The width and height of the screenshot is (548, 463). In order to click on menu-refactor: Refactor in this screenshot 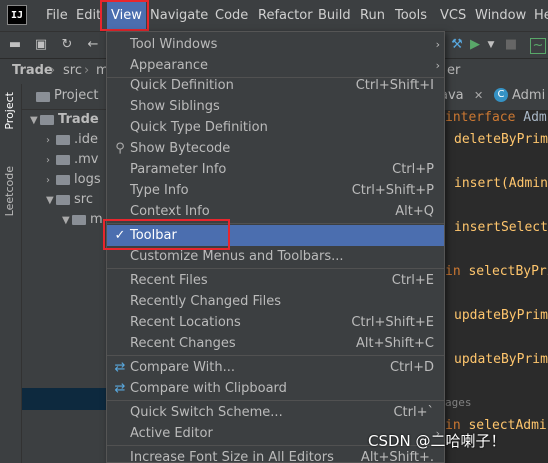, I will do `click(285, 15)`.